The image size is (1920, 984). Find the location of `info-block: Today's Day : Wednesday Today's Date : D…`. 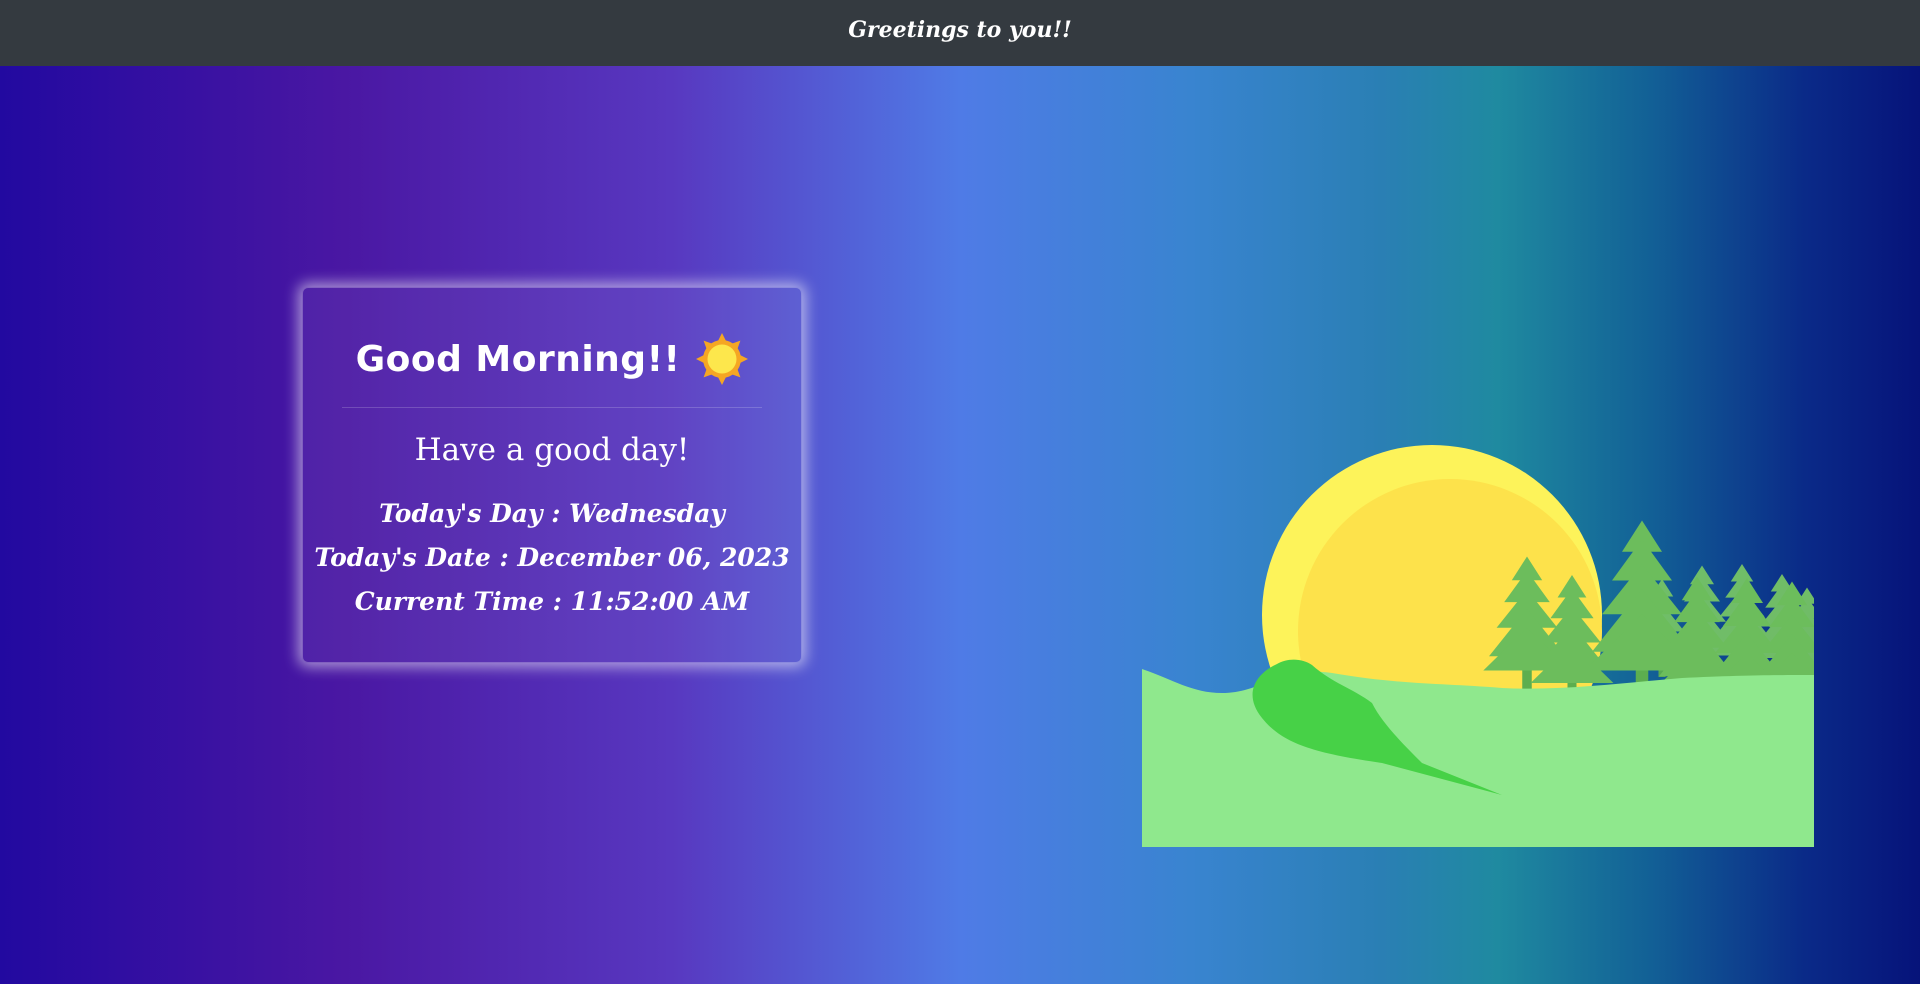

info-block: Today's Day : Wednesday Today's Date : D… is located at coordinates (552, 558).